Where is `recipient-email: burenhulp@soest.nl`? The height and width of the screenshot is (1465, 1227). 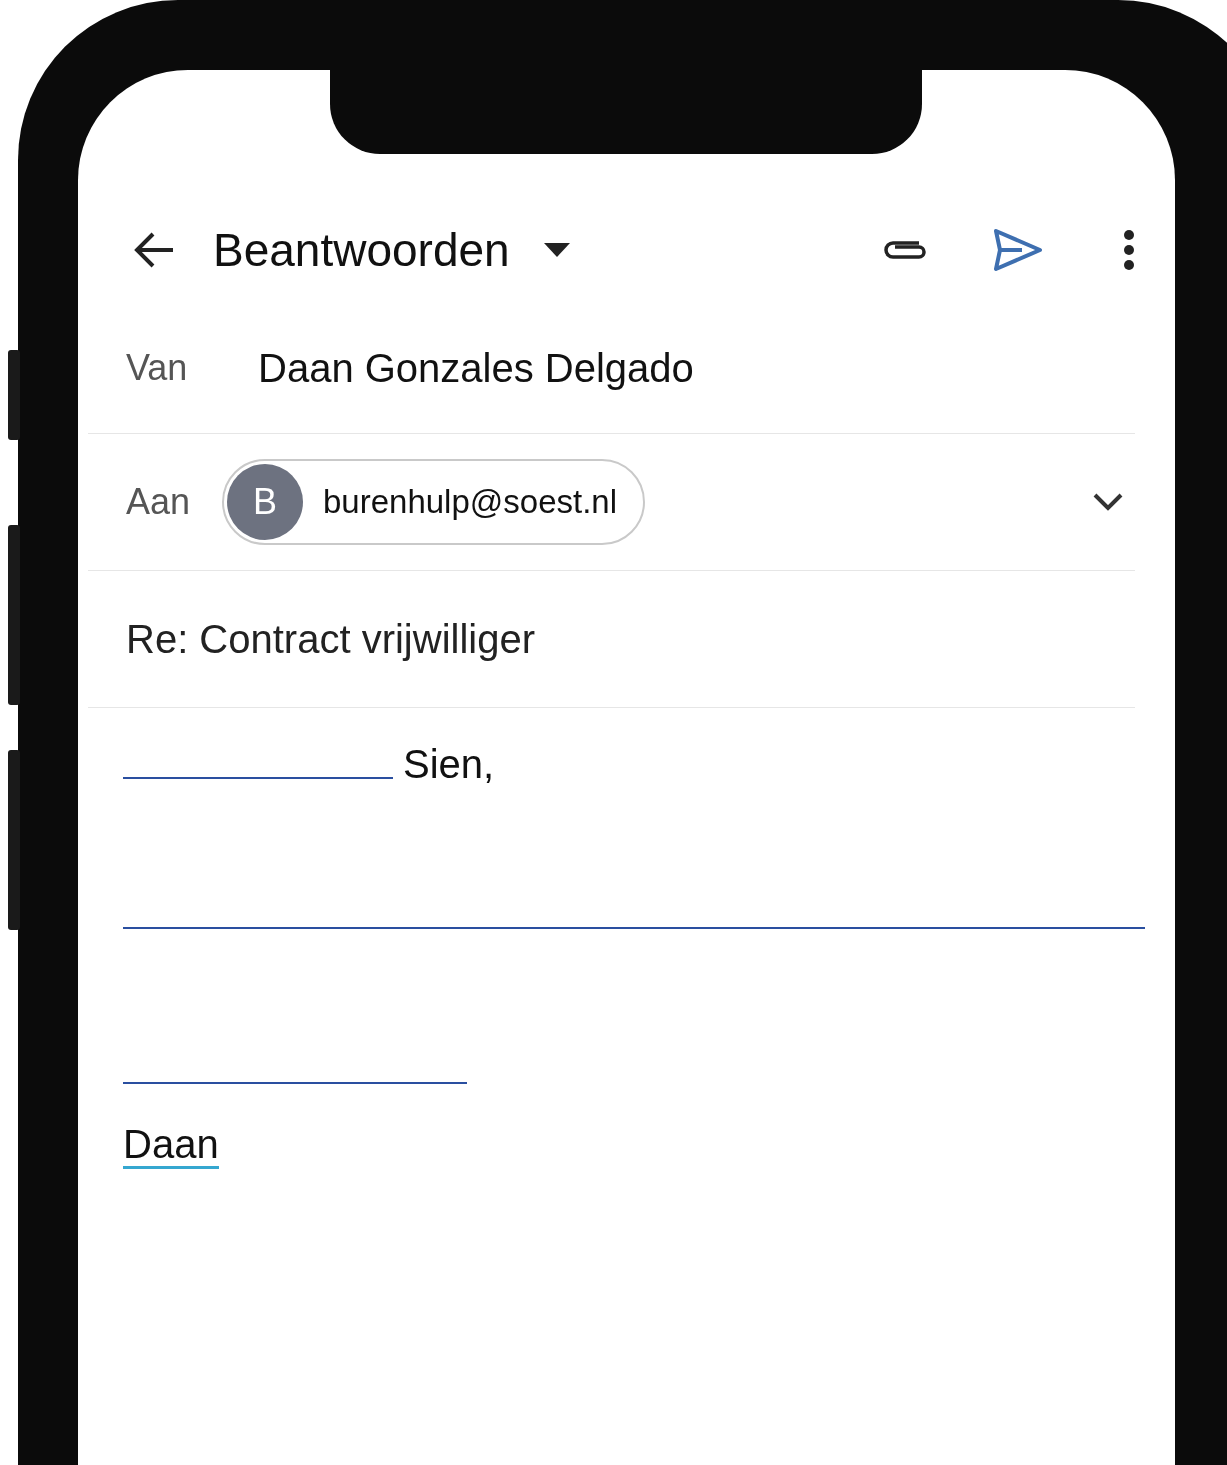
recipient-email: burenhulp@soest.nl is located at coordinates (470, 502).